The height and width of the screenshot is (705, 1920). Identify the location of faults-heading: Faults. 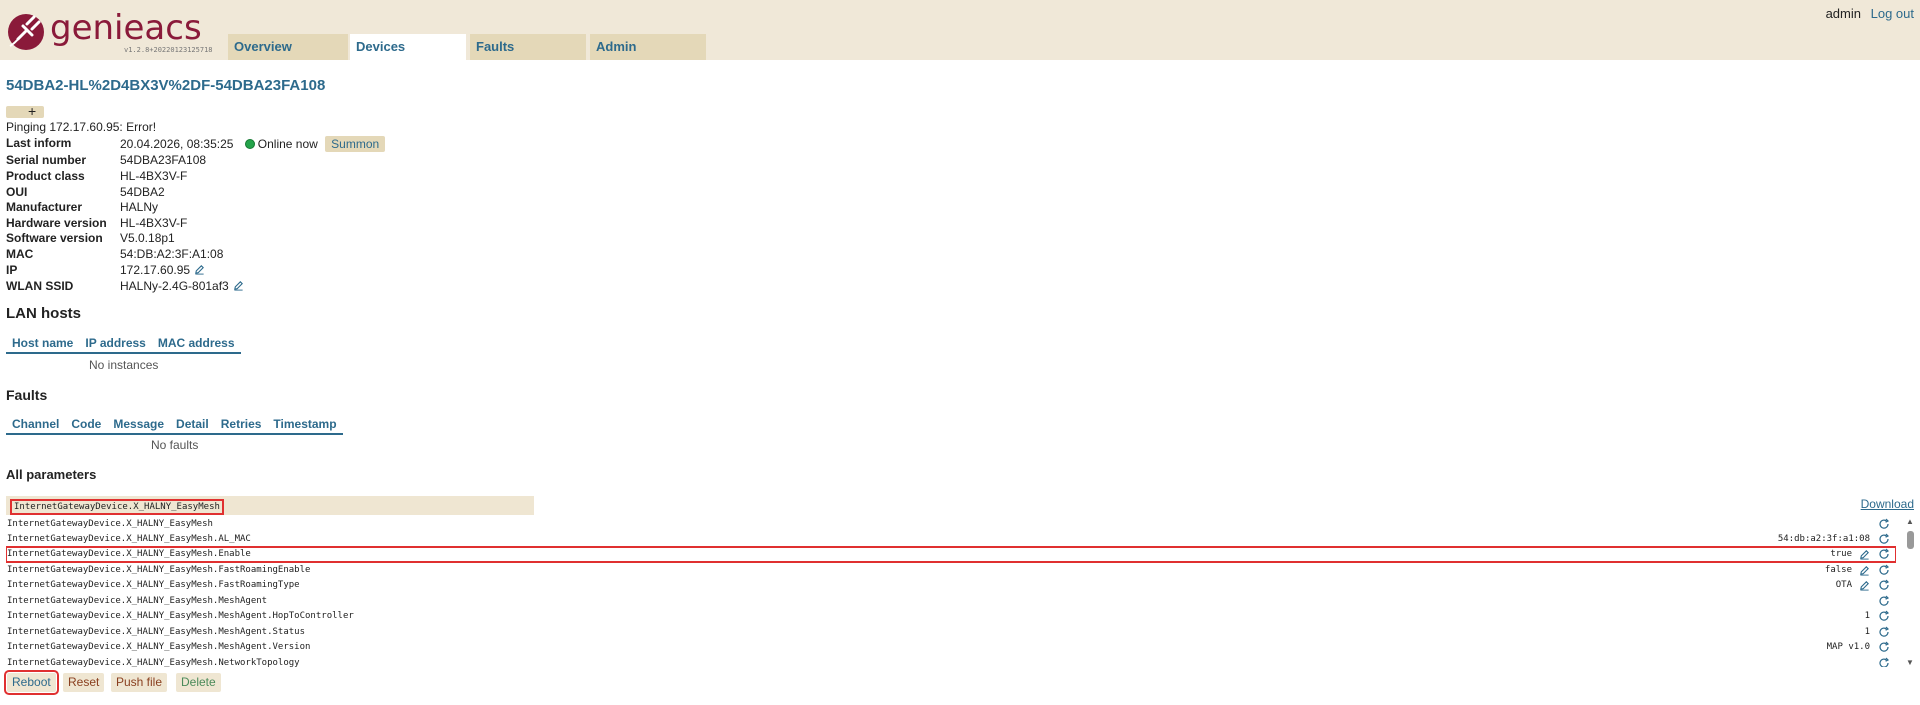
(27, 395).